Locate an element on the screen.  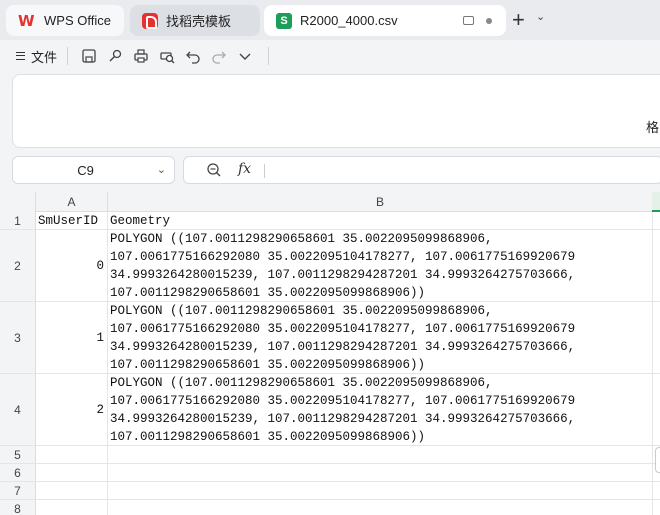
tab-template: 找稻壳模板 is located at coordinates (195, 20).